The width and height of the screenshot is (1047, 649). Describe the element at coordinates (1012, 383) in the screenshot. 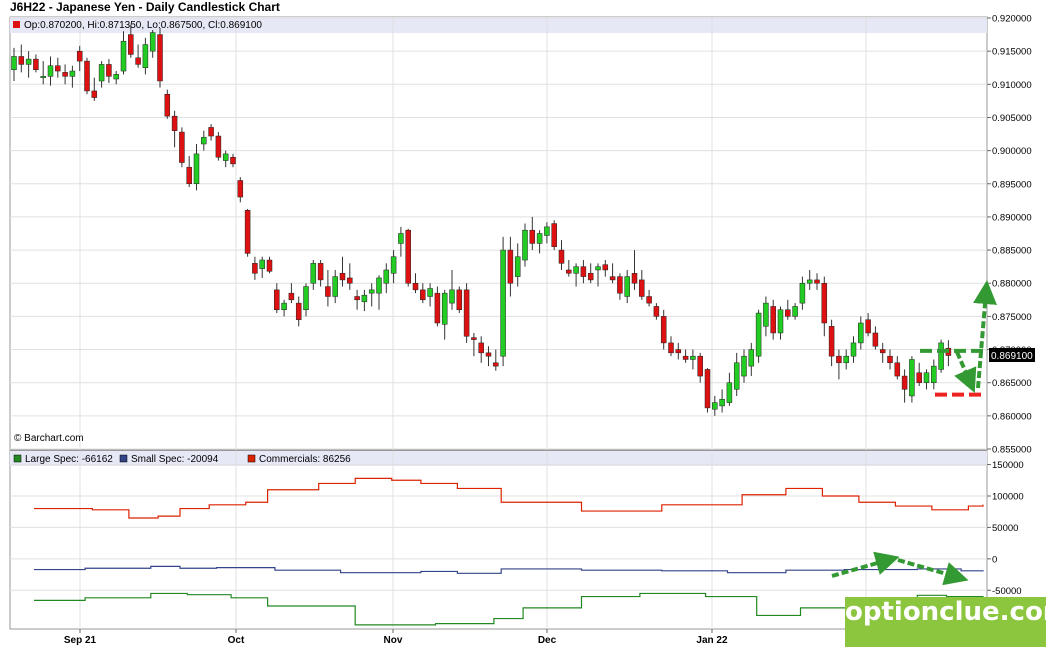

I see `price-tick-label: 0.865000` at that location.